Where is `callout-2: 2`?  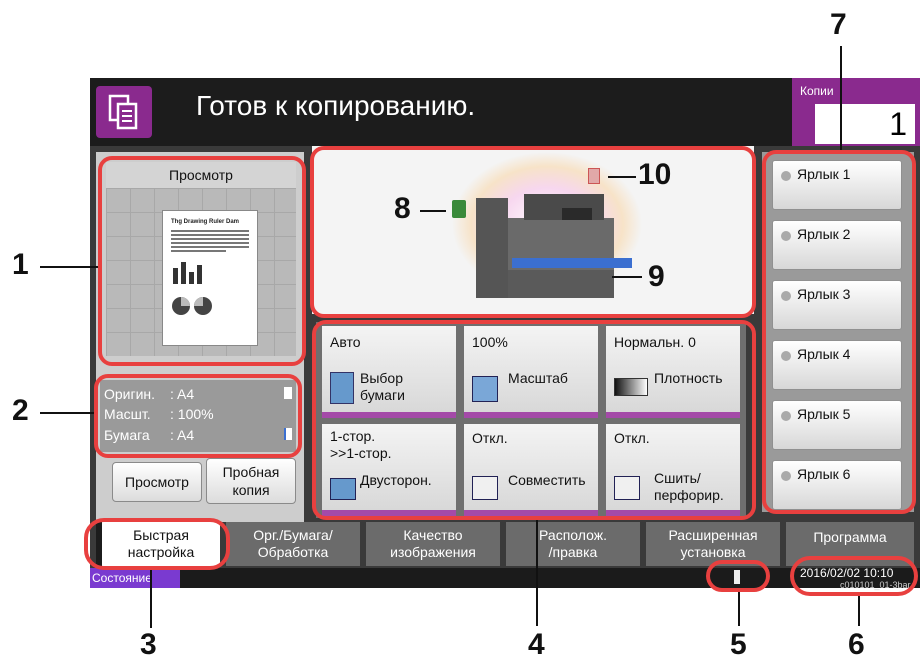 callout-2: 2 is located at coordinates (20, 410).